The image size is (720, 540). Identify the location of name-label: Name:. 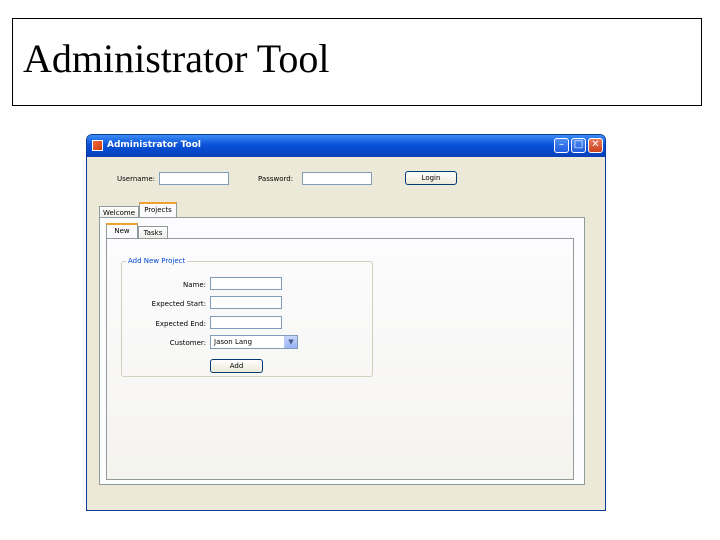
(194, 285).